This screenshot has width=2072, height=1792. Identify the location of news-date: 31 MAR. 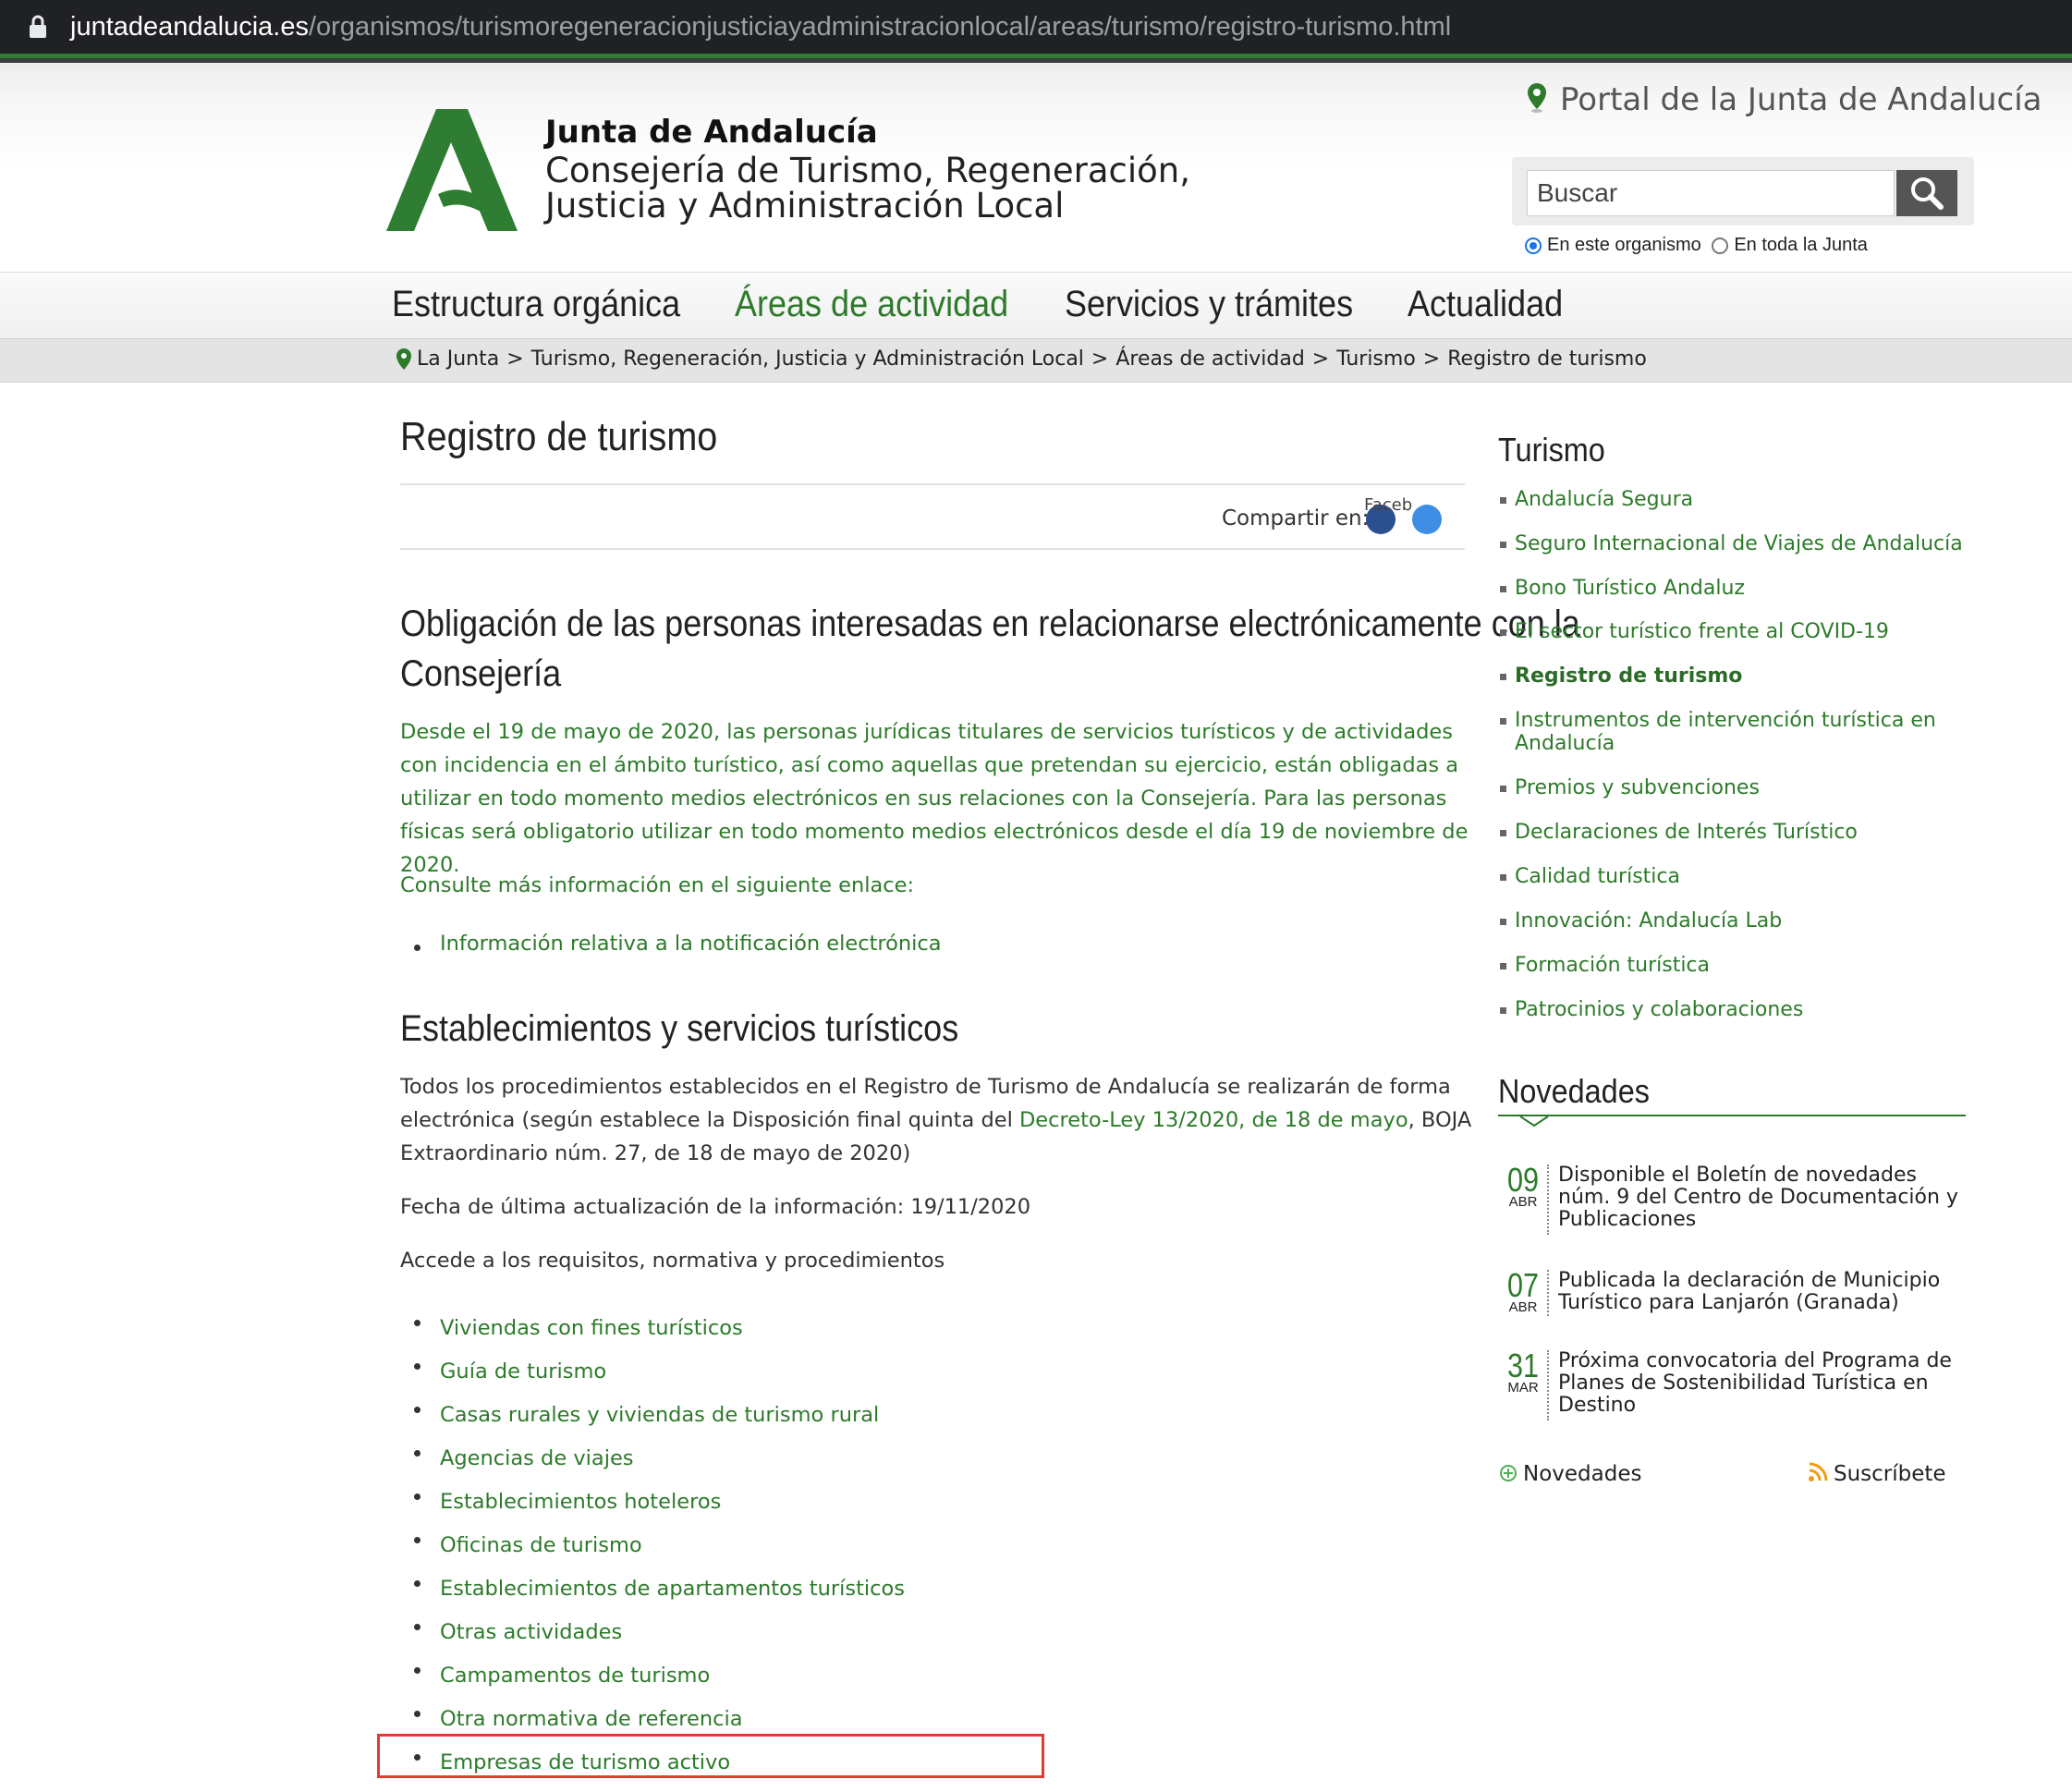
(1523, 1372).